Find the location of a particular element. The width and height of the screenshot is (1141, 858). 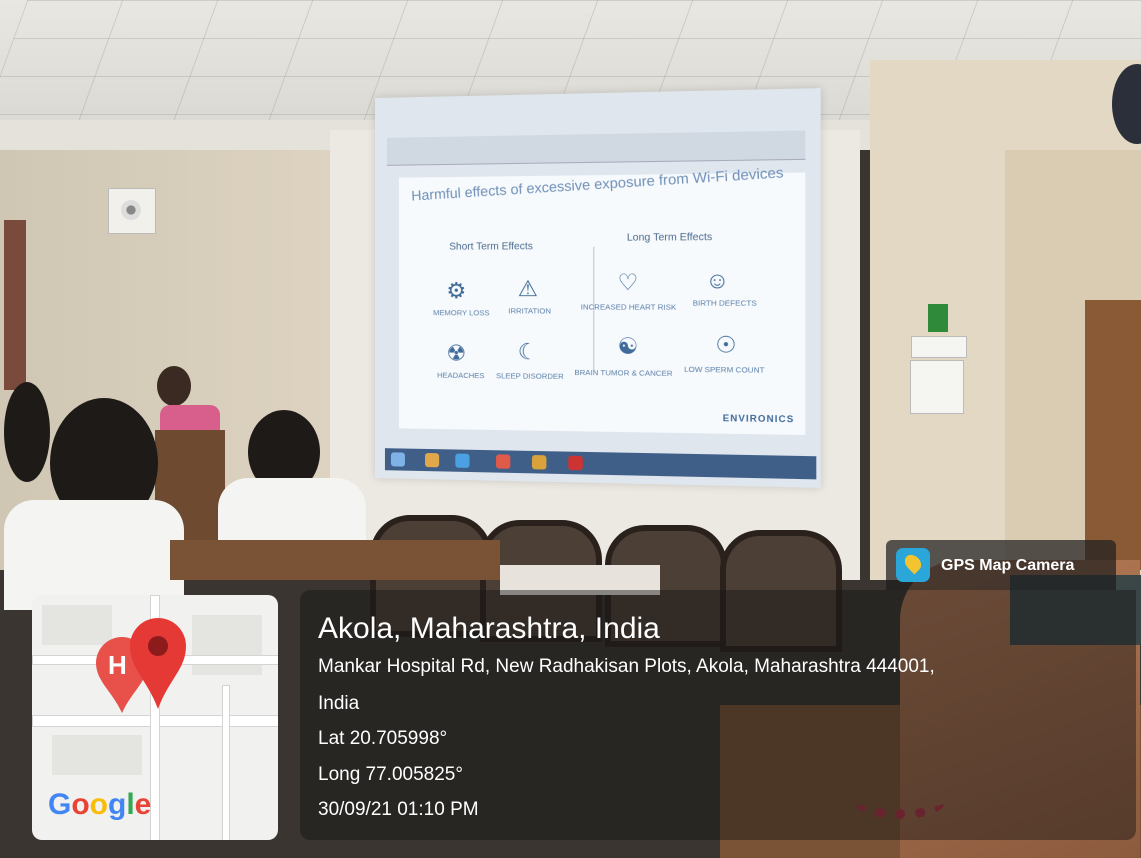

effect-label: BRAIN TUMOR & CANCER is located at coordinates (623, 373).